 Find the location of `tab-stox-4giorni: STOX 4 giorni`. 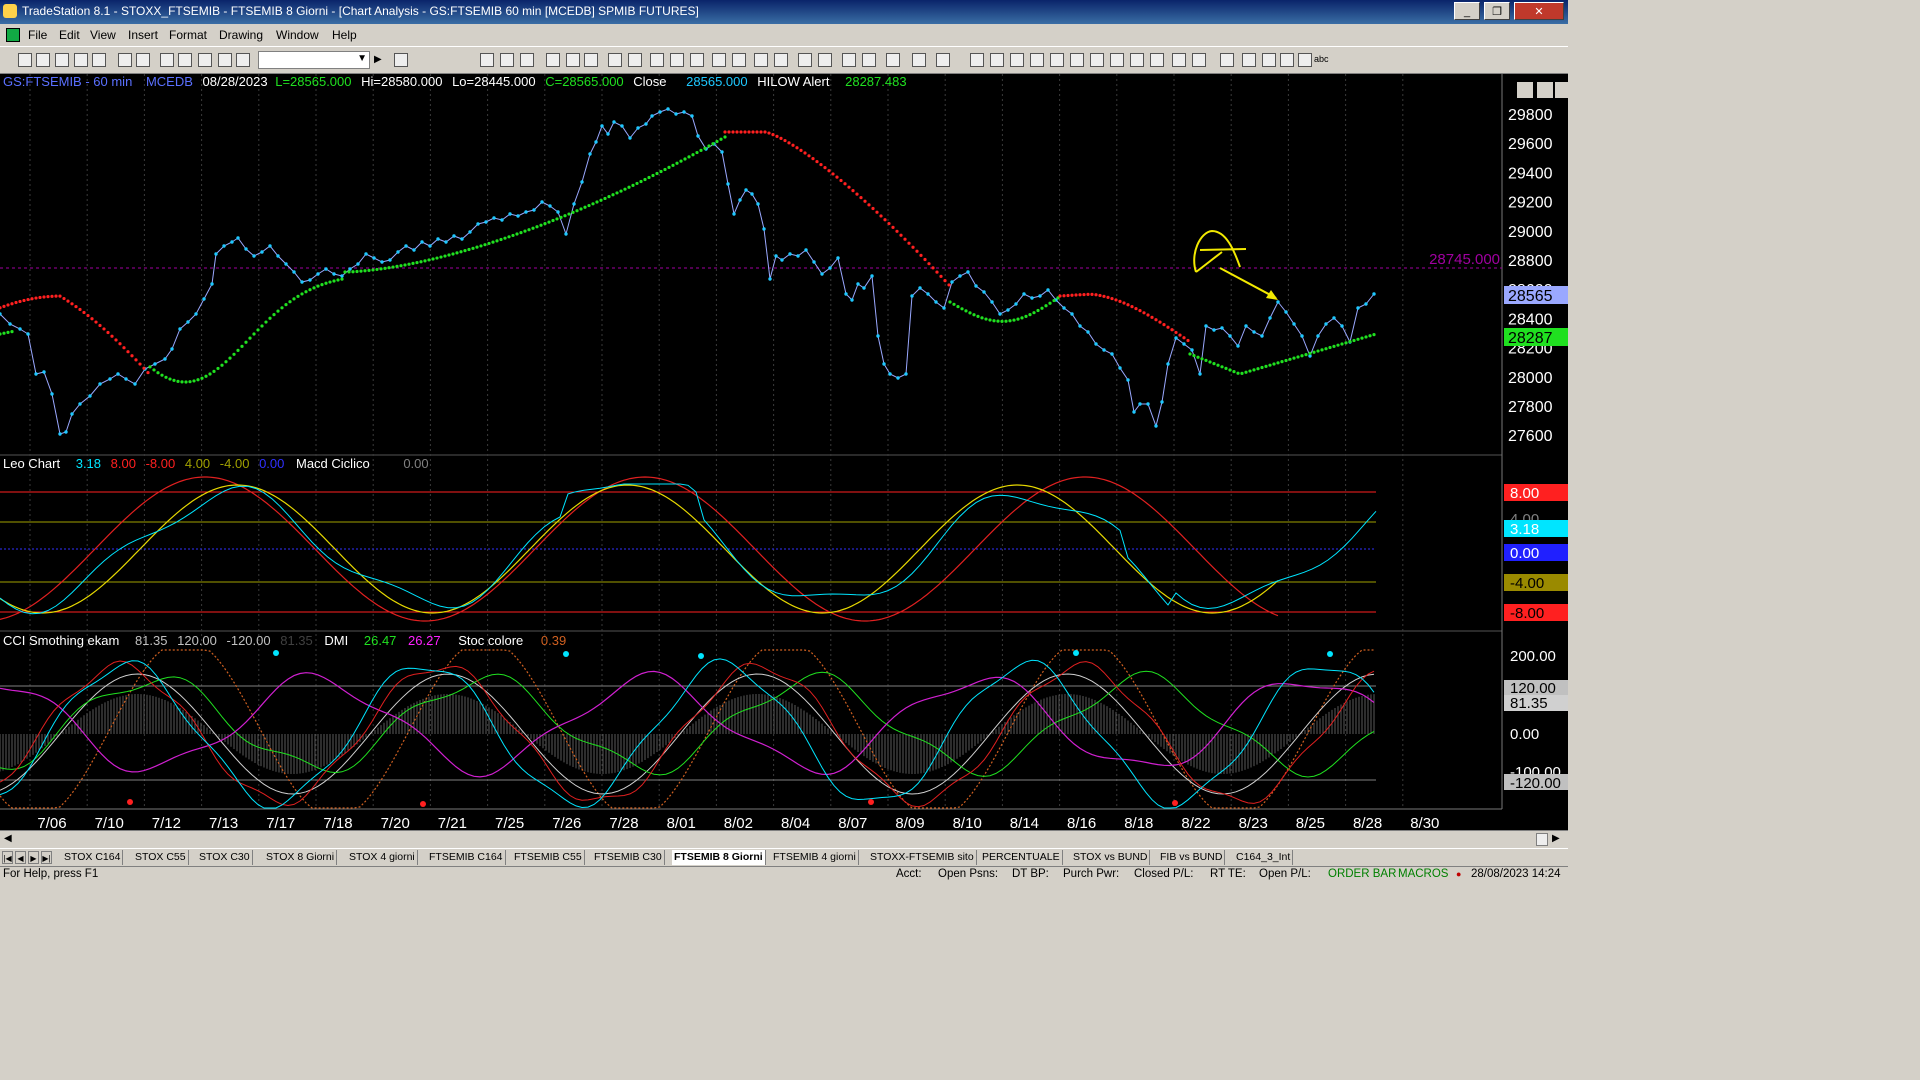

tab-stox-4giorni: STOX 4 giorni is located at coordinates (382, 857).